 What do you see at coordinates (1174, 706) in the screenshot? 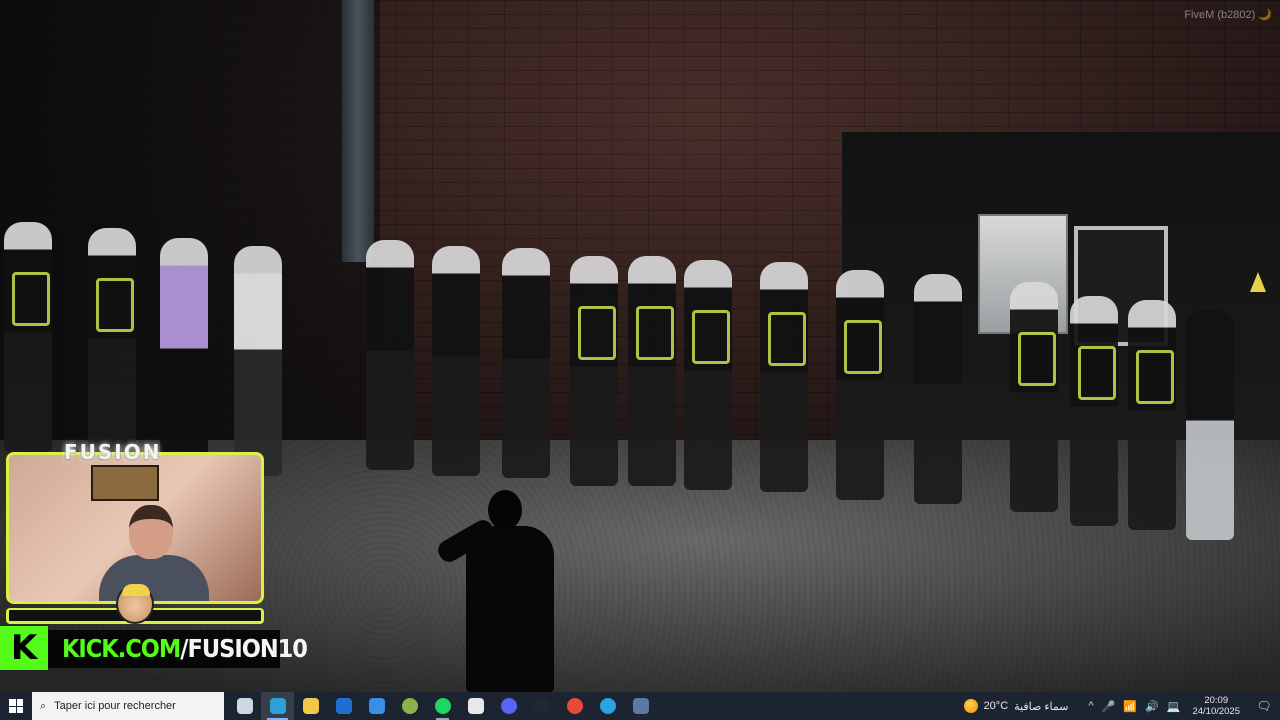
I see `tray-icon: 💻` at bounding box center [1174, 706].